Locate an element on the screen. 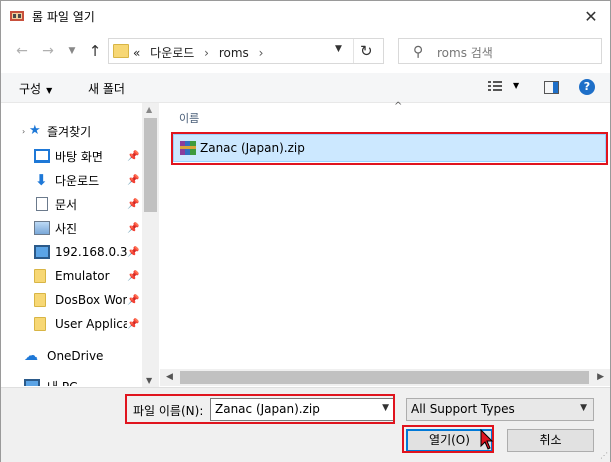 Image resolution: width=611 pixels, height=462 pixels. view-dropdown-icon: ▼ is located at coordinates (516, 85).